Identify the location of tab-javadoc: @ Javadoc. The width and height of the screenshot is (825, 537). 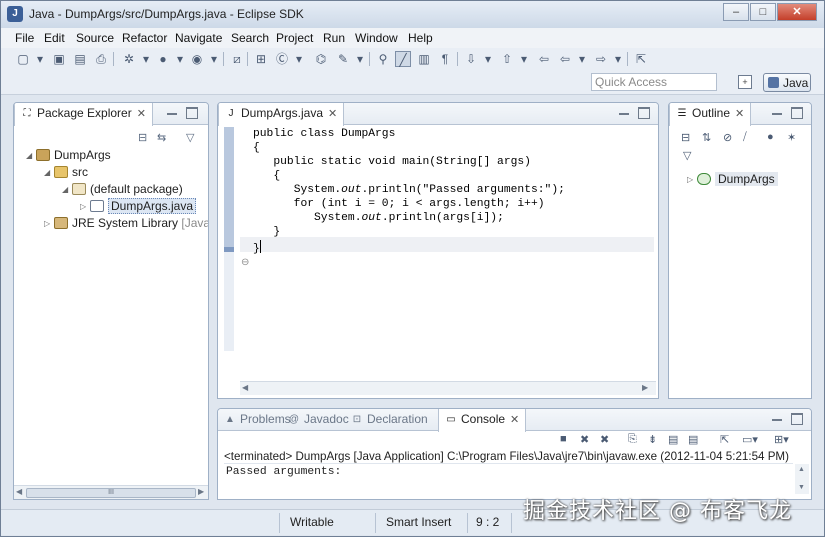
(318, 420).